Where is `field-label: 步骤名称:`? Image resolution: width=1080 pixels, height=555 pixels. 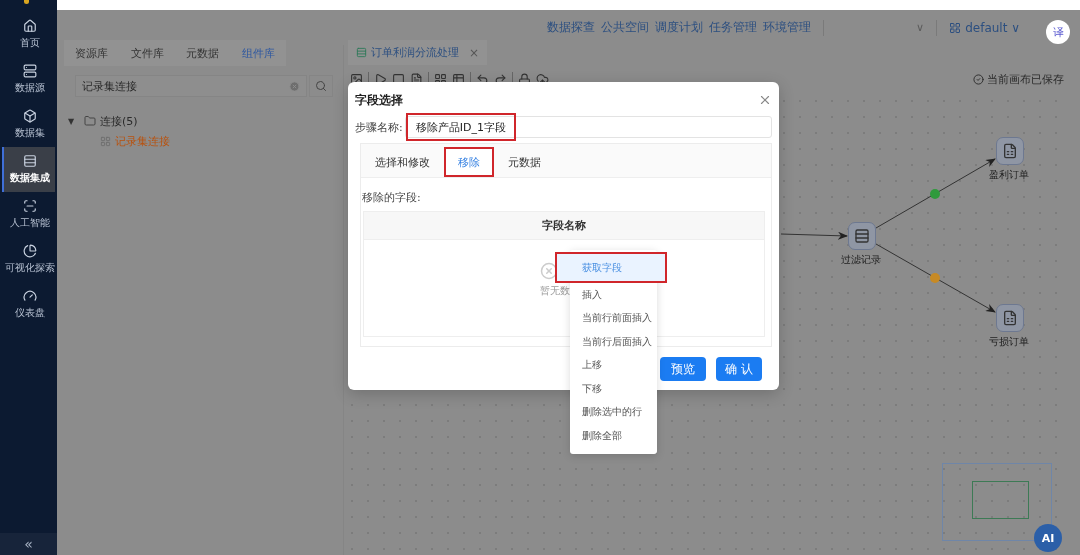
field-label: 步骤名称: is located at coordinates (379, 127).